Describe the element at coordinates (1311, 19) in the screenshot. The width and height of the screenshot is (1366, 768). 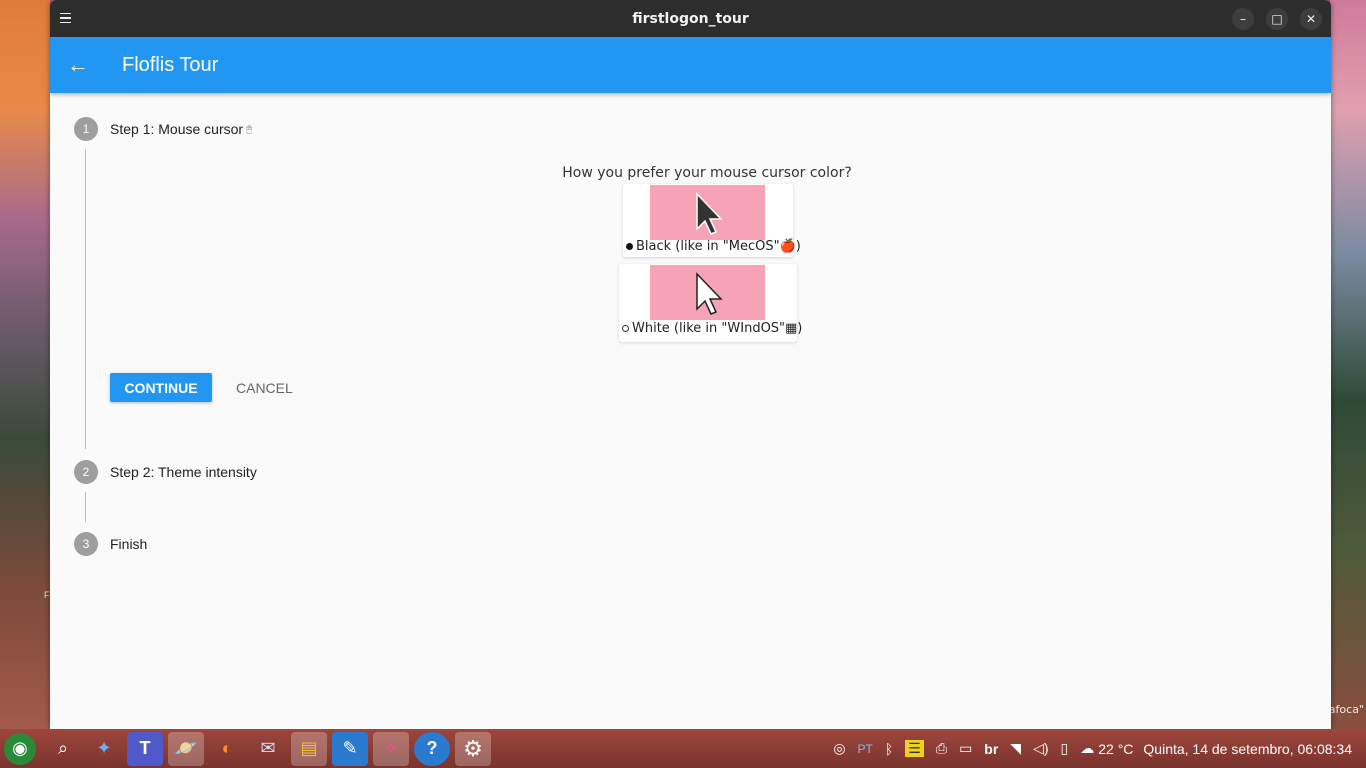
I see `close-button: ✕` at that location.